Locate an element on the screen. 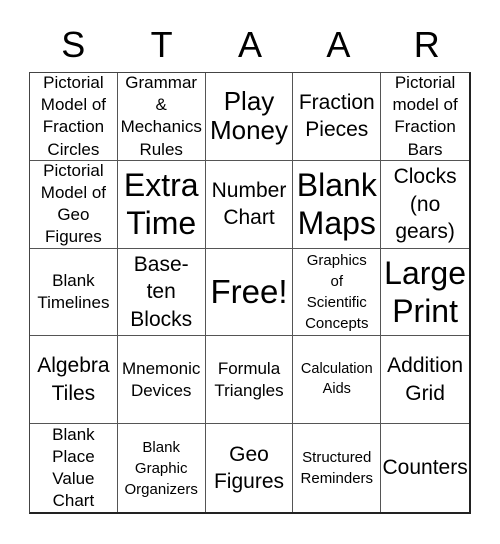 This screenshot has height=544, width=500. bingo-cell: Play Money is located at coordinates (249, 117).